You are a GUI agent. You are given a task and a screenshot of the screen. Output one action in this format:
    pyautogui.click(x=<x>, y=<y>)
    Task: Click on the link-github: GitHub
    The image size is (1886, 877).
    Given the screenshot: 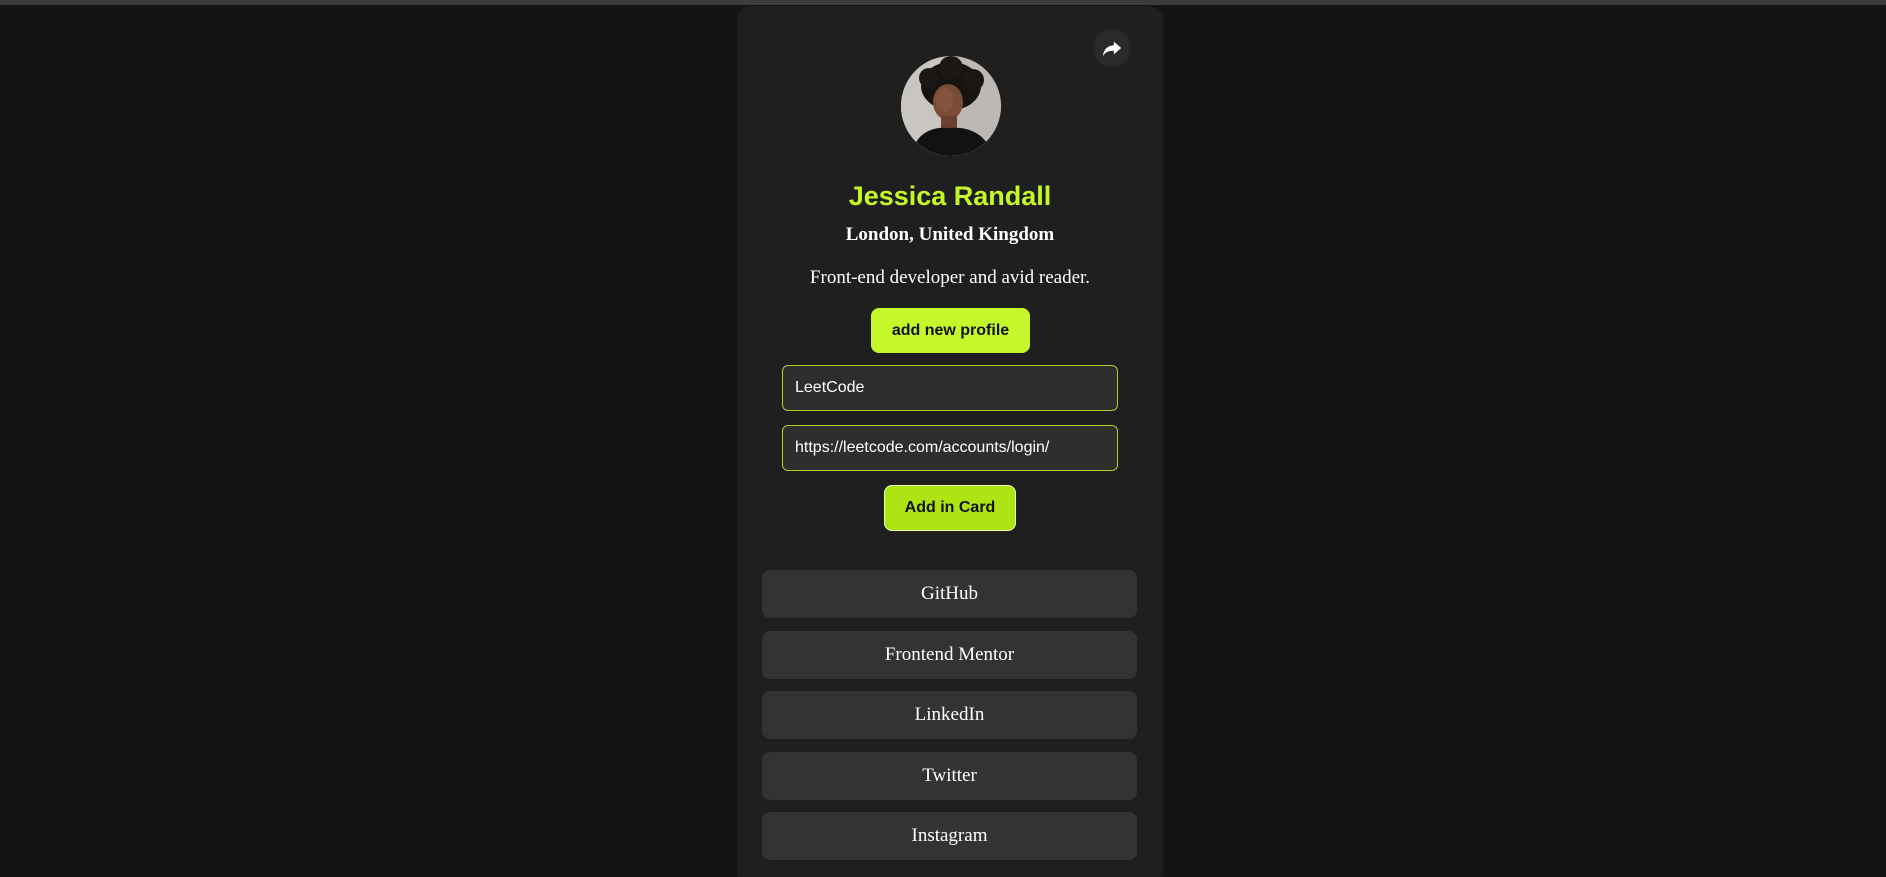 What is the action you would take?
    pyautogui.click(x=949, y=594)
    